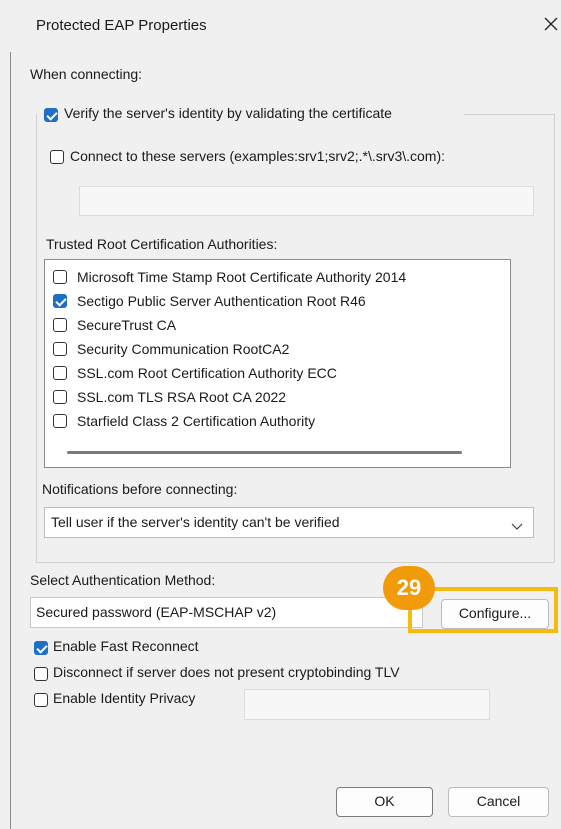 The height and width of the screenshot is (829, 561). What do you see at coordinates (207, 373) in the screenshot?
I see `authority-label: SSL.com Root Certification Authority ECC` at bounding box center [207, 373].